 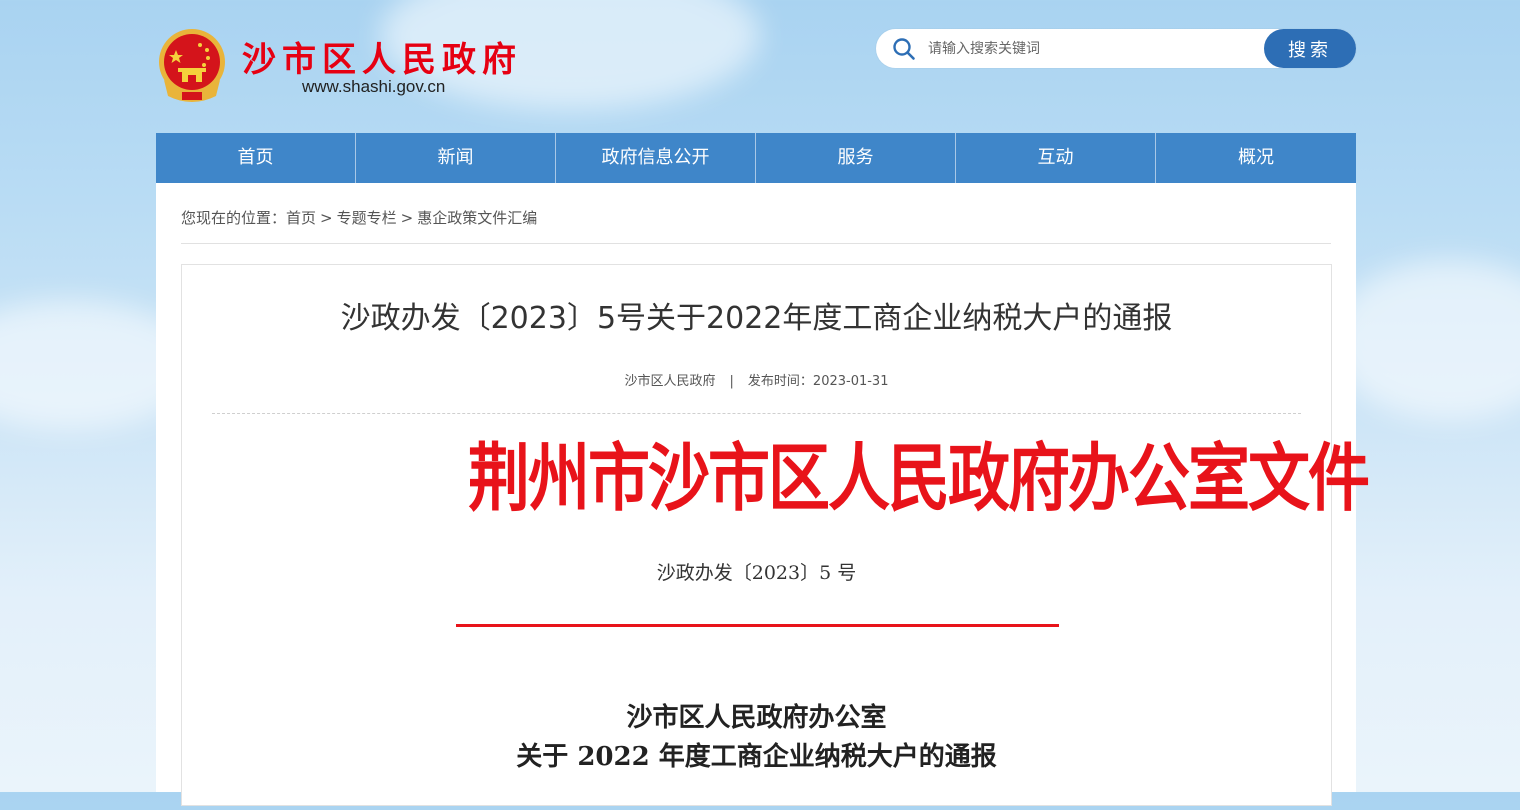 I want to click on document-subject: 关于 2022 年度工商企业纳税大户的通报, so click(x=756, y=757).